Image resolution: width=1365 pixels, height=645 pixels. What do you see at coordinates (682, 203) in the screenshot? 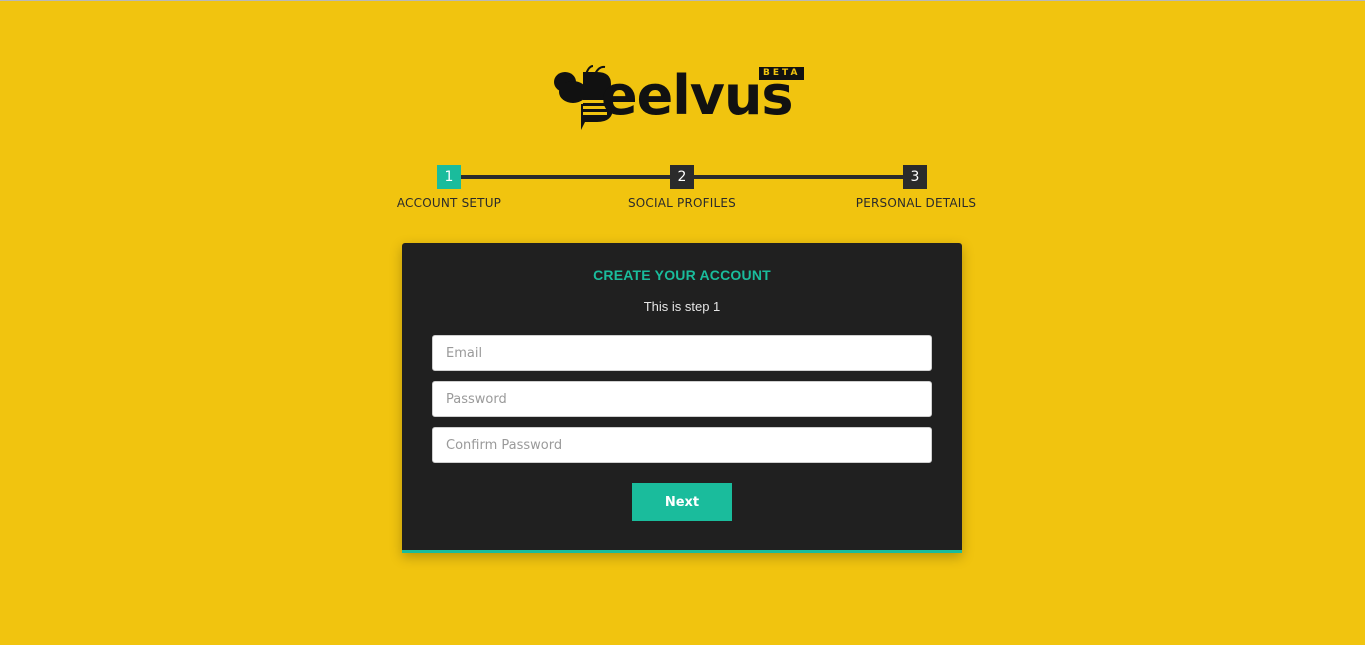
I see `step-2-label: SOCIAL PROFILES` at bounding box center [682, 203].